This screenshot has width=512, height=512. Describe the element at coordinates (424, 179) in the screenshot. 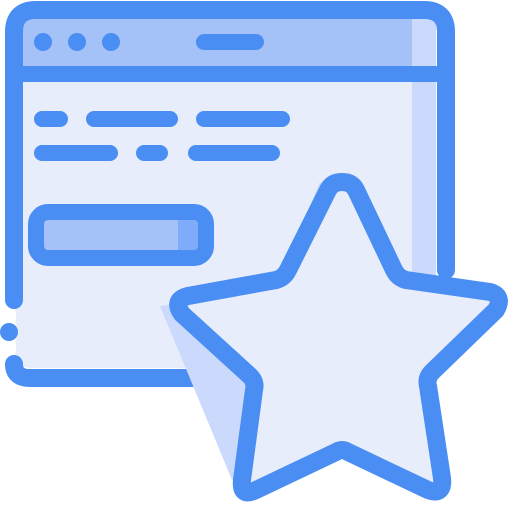

I see `window-page-shade` at that location.